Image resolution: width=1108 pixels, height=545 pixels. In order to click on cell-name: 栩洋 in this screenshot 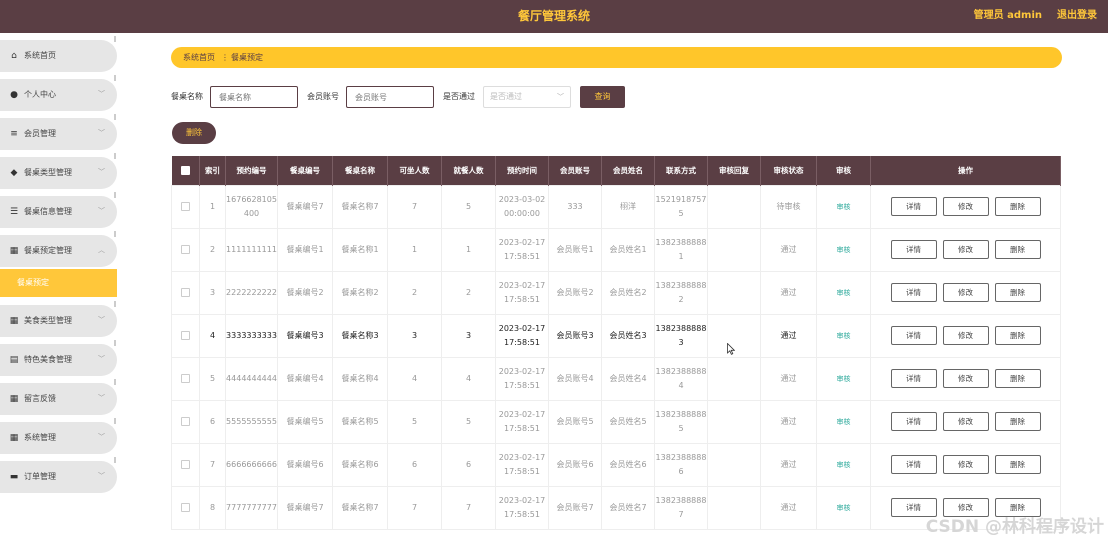, I will do `click(628, 206)`.